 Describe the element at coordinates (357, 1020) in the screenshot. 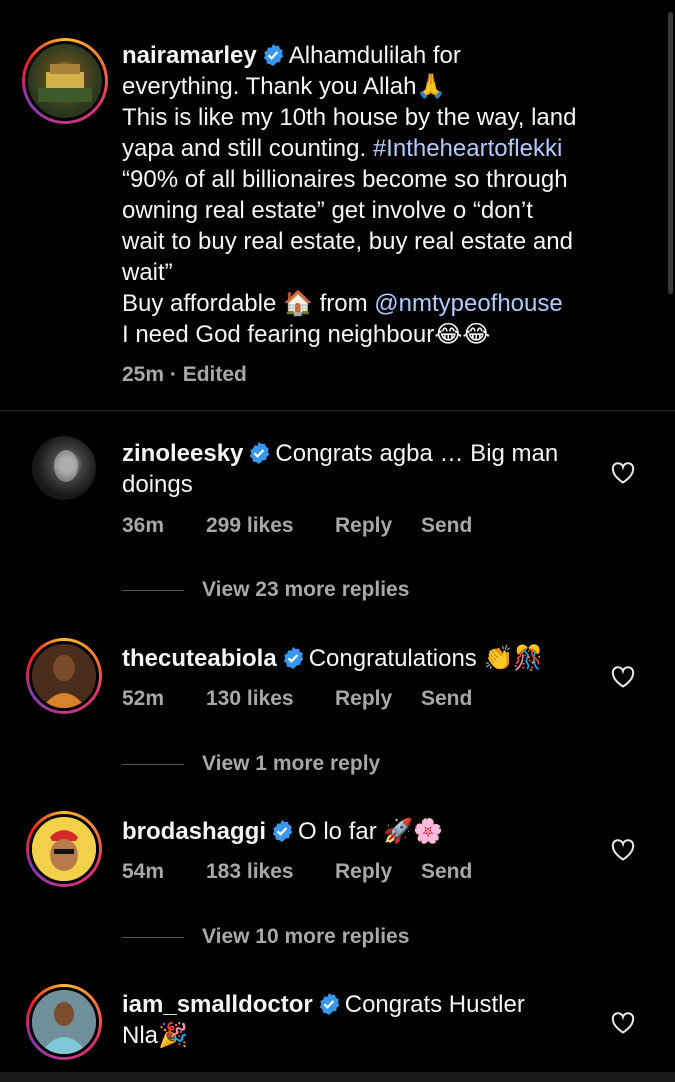

I see `comment-text: iam_smalldoctor Congrats Hustler Nla🎉` at that location.